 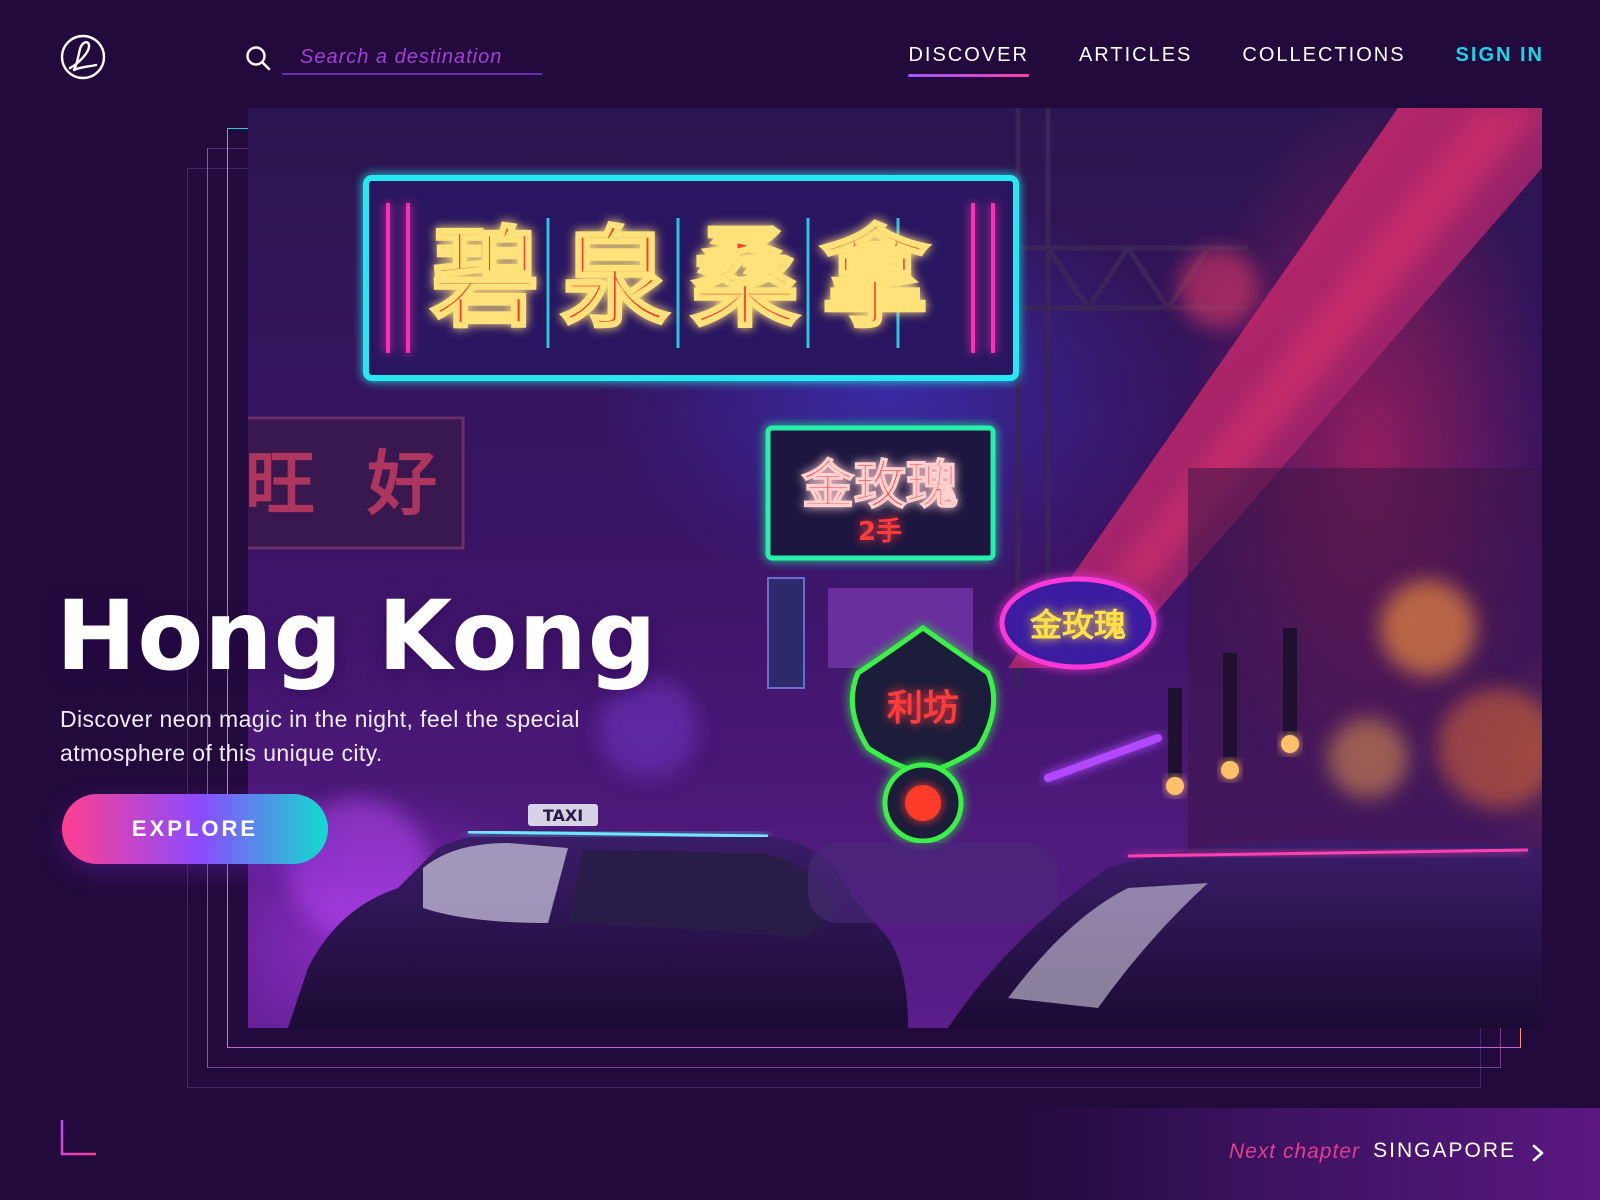 I want to click on logo-icon, so click(x=83, y=57).